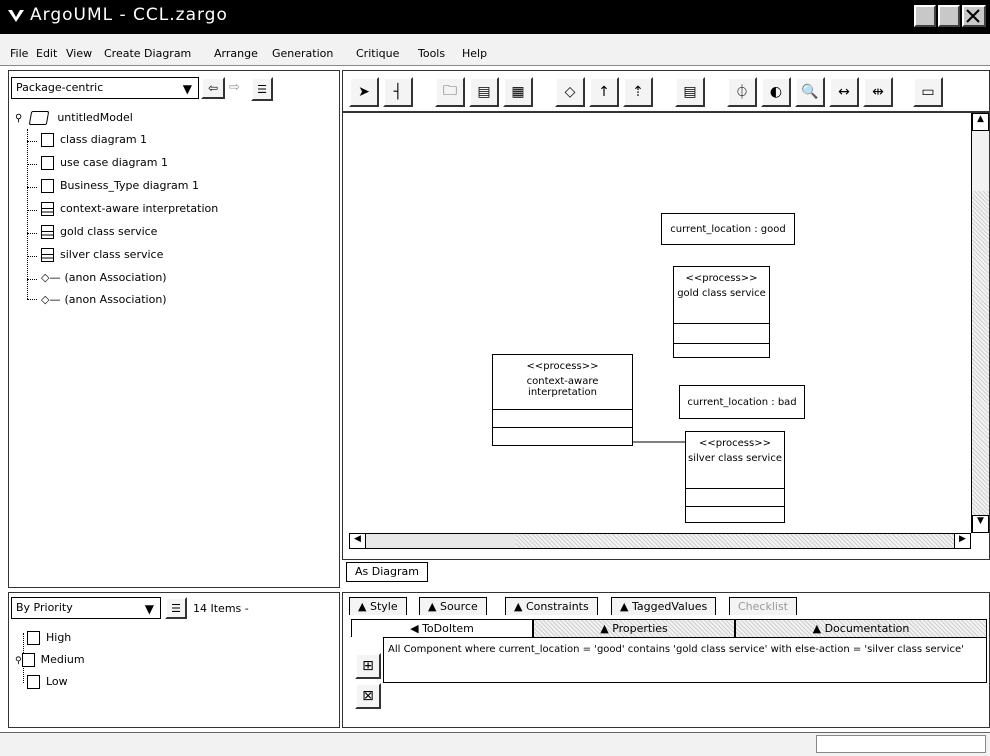 The height and width of the screenshot is (756, 990). I want to click on menu-view: View, so click(79, 53).